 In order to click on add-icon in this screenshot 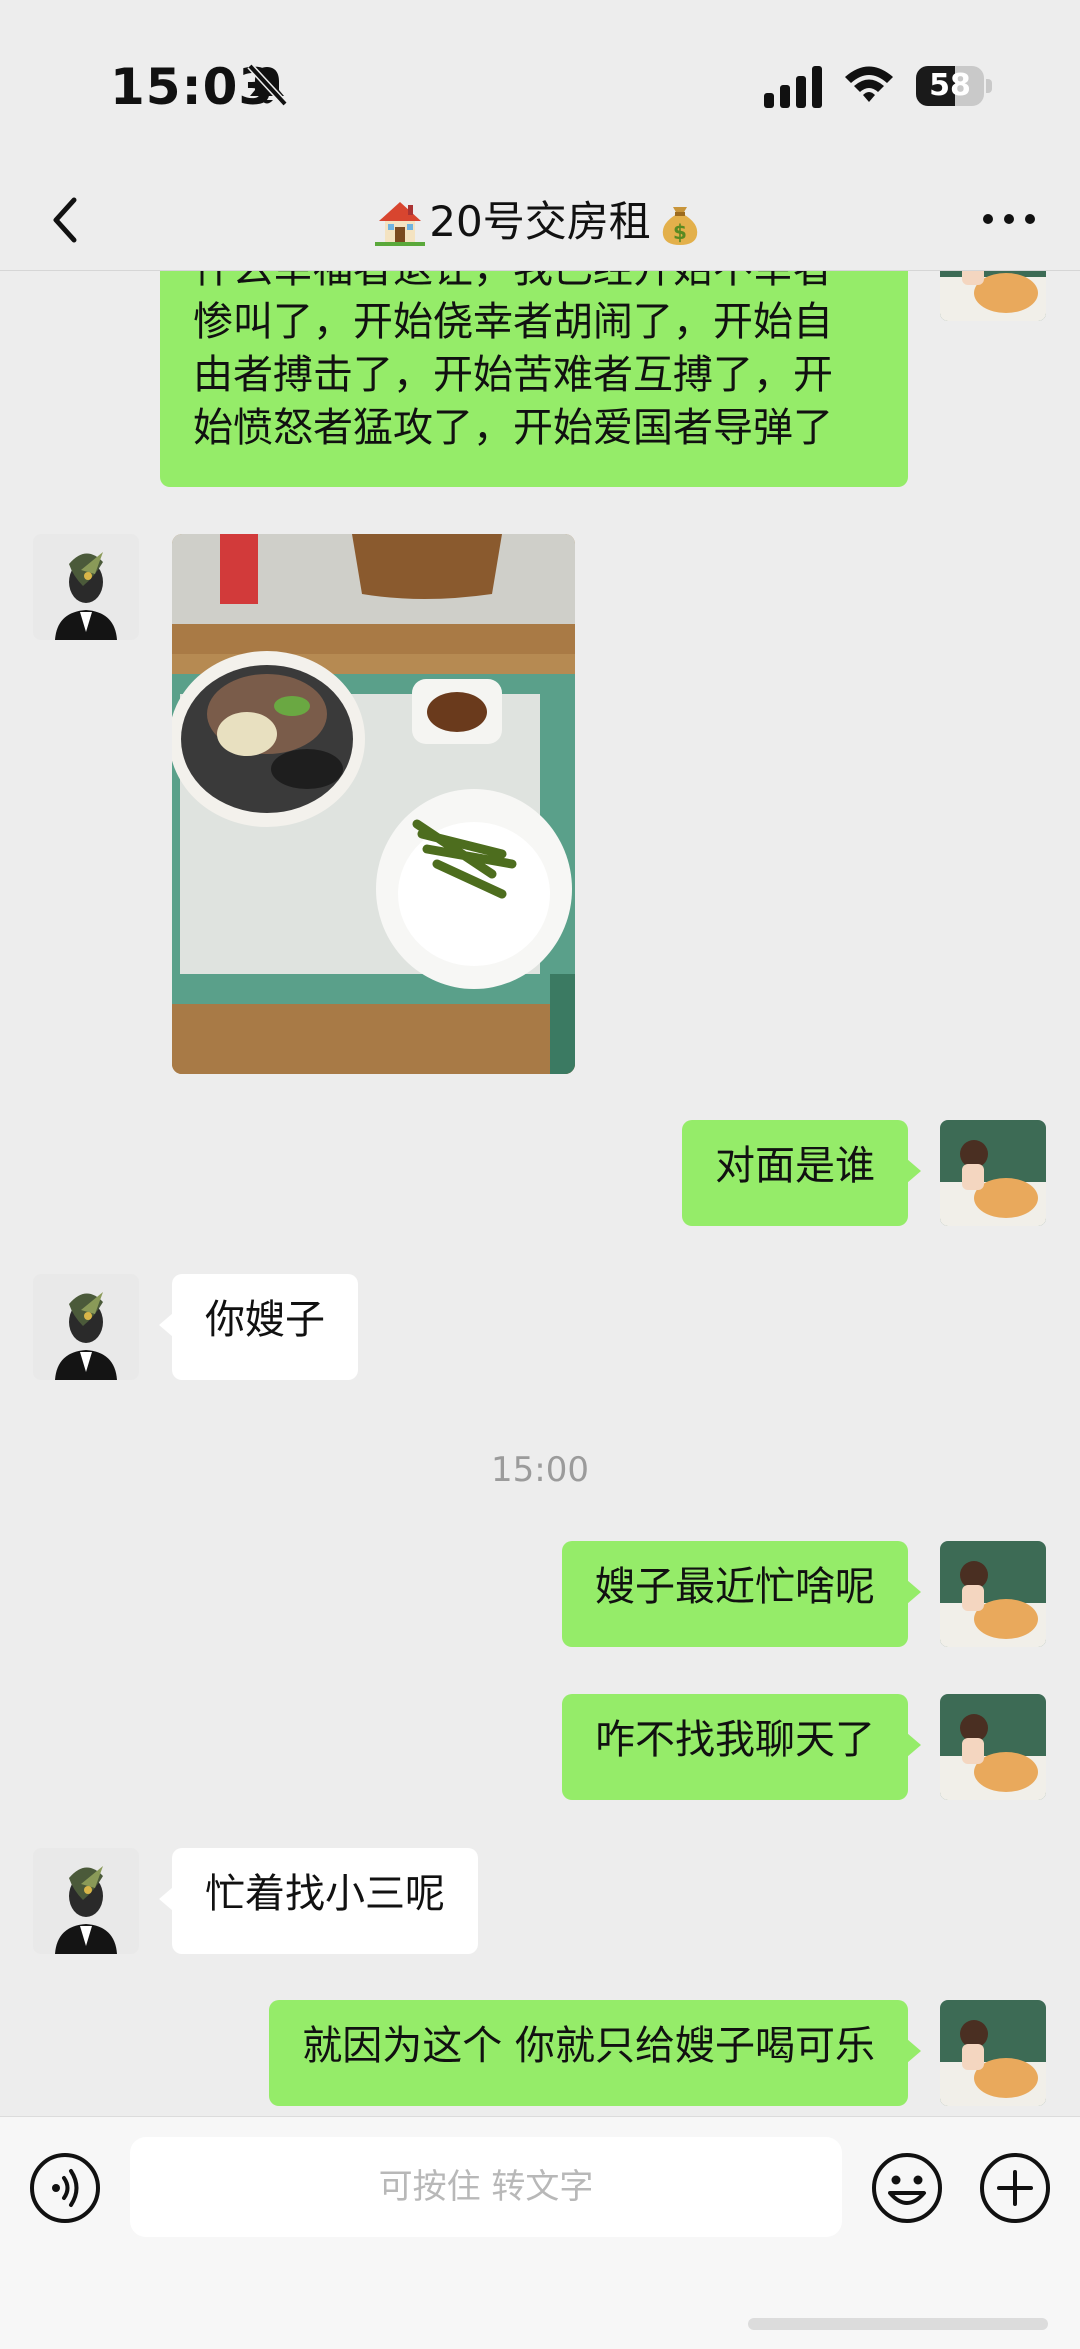, I will do `click(1015, 2188)`.